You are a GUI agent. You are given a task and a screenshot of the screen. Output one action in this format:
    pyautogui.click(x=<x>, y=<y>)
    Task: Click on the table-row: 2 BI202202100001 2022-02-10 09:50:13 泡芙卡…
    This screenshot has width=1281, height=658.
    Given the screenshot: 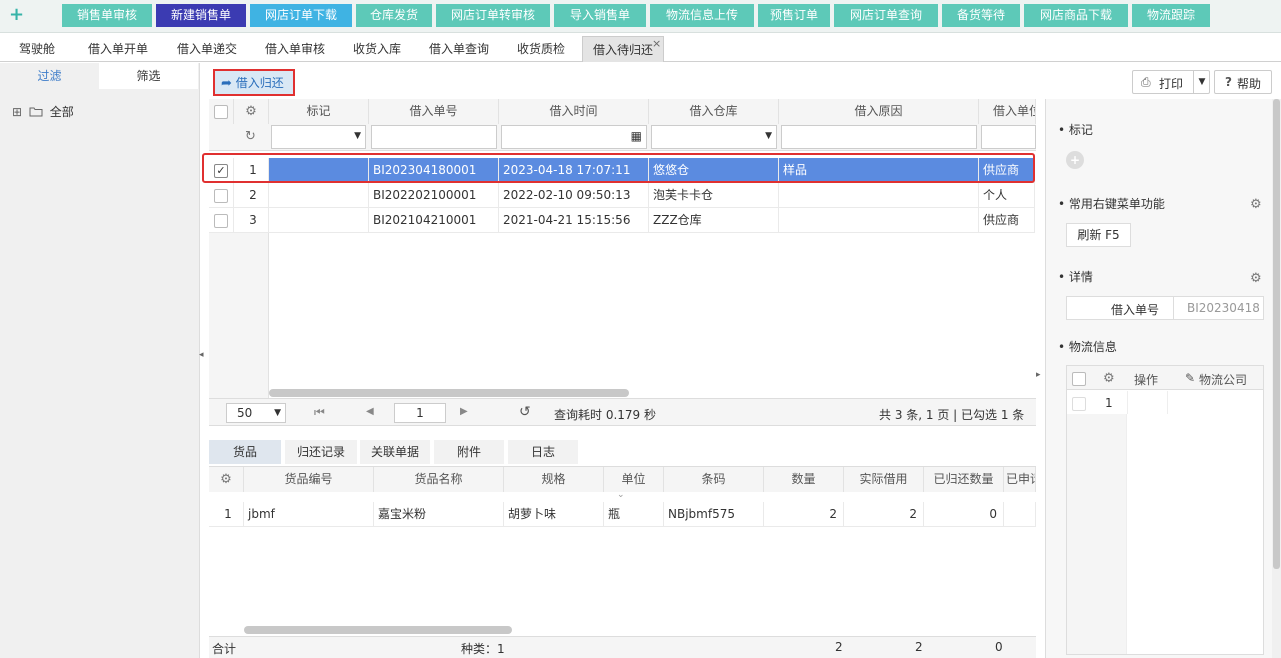 What is the action you would take?
    pyautogui.click(x=622, y=195)
    